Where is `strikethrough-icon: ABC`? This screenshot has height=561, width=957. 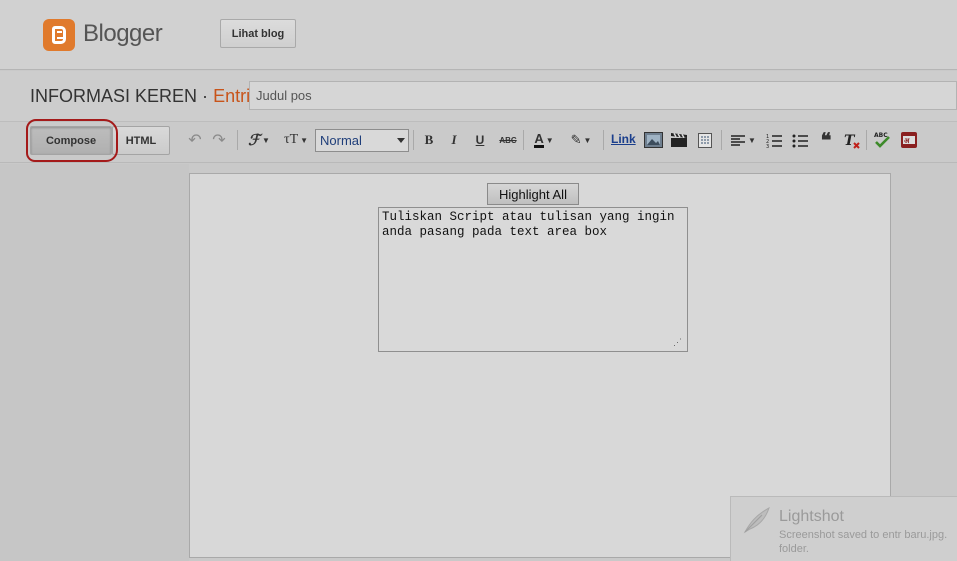 strikethrough-icon: ABC is located at coordinates (508, 140).